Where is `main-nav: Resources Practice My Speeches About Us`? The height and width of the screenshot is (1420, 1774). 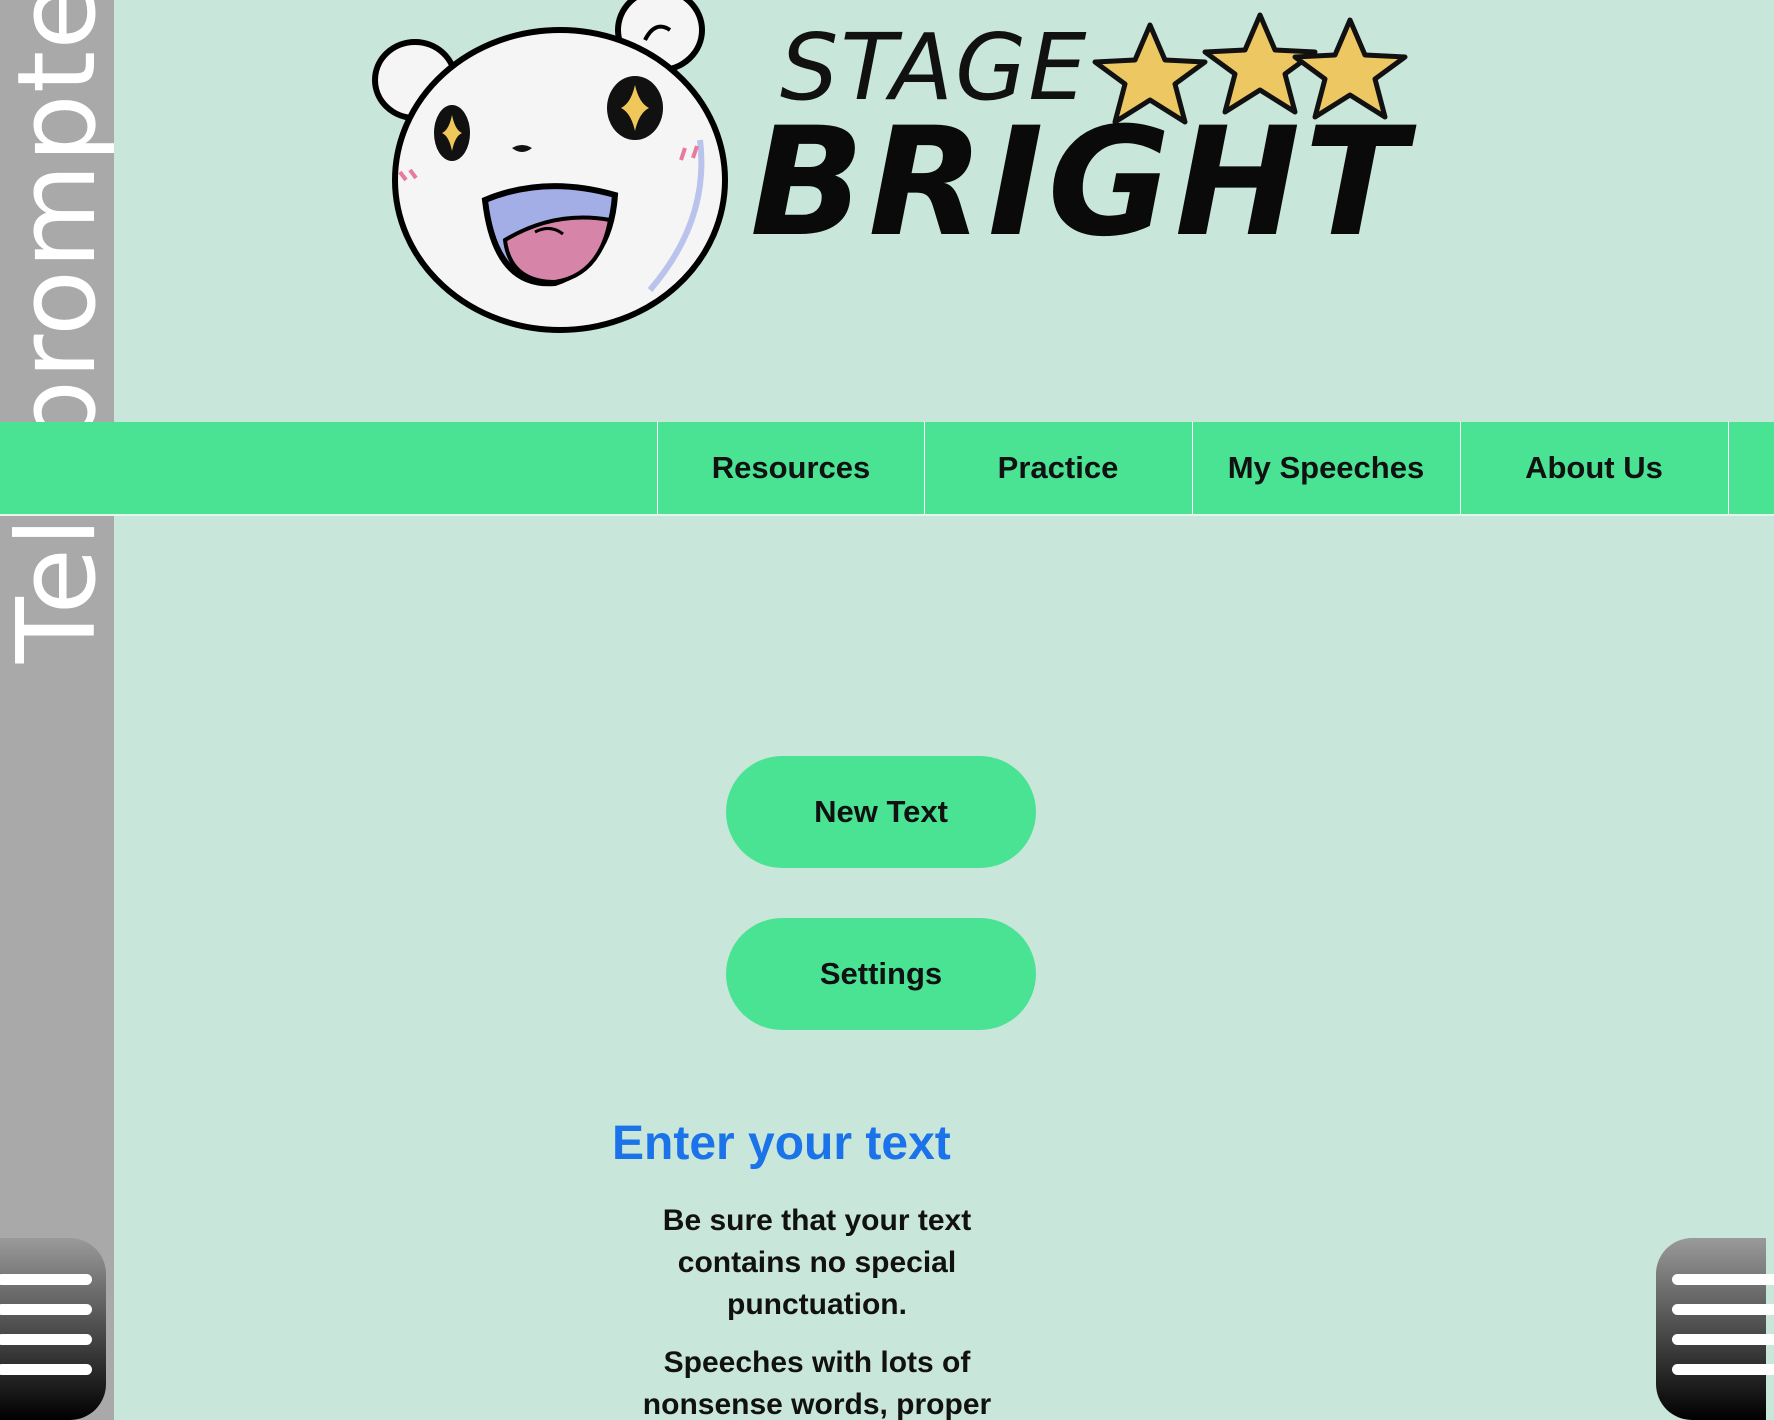
main-nav: Resources Practice My Speeches About Us is located at coordinates (887, 469).